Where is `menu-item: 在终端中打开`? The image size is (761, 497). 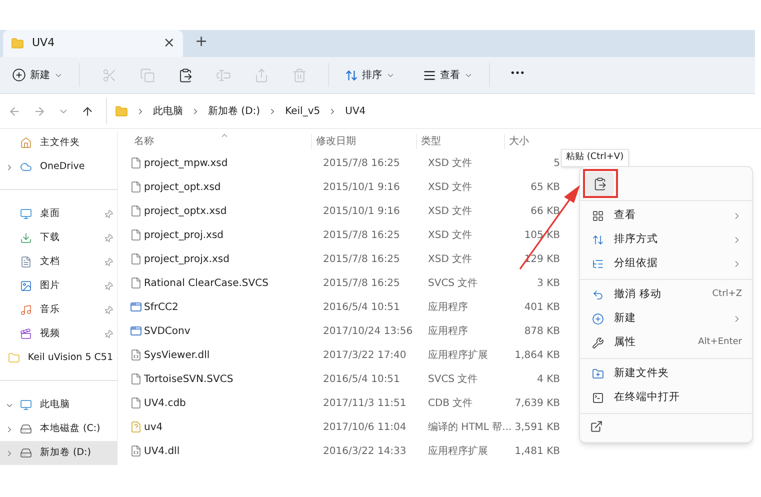
menu-item: 在终端中打开 is located at coordinates (666, 398).